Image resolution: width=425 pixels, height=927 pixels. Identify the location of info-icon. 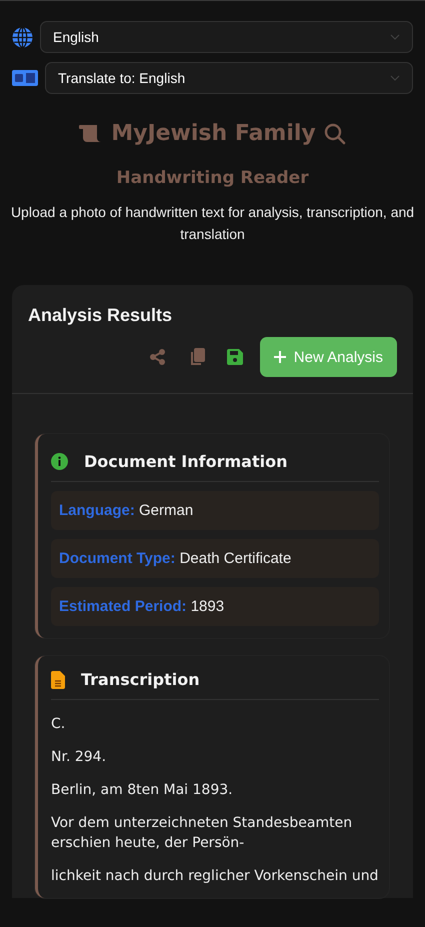
(59, 461).